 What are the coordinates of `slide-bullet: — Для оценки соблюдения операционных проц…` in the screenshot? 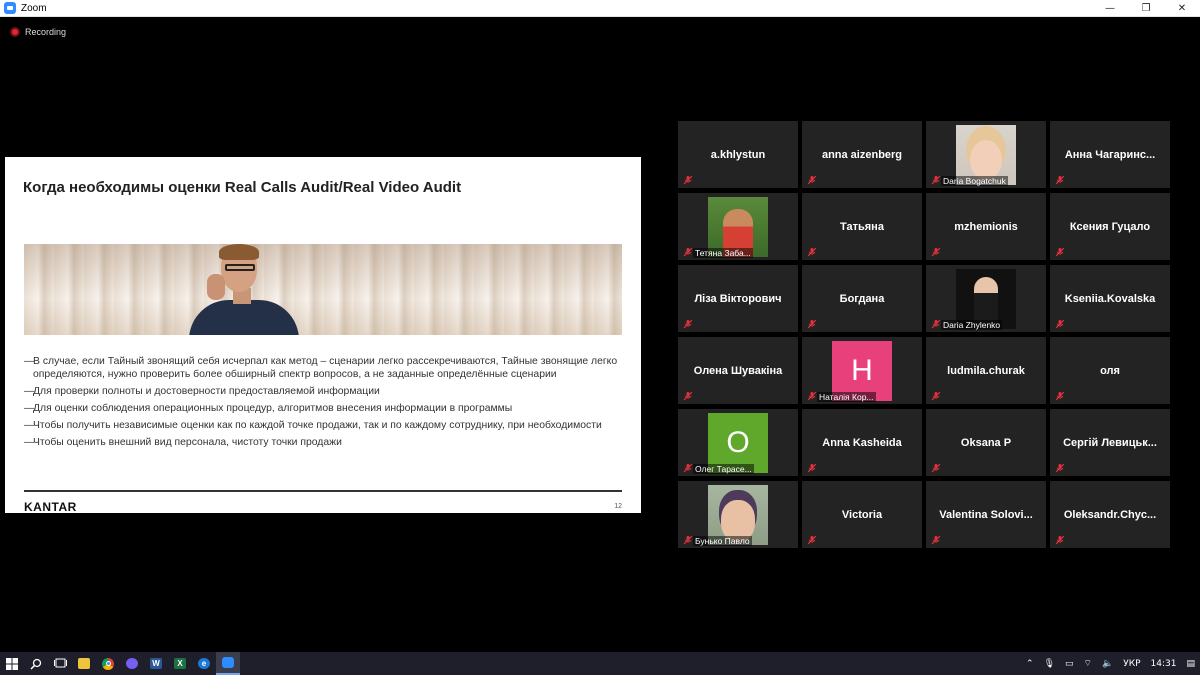 It's located at (324, 408).